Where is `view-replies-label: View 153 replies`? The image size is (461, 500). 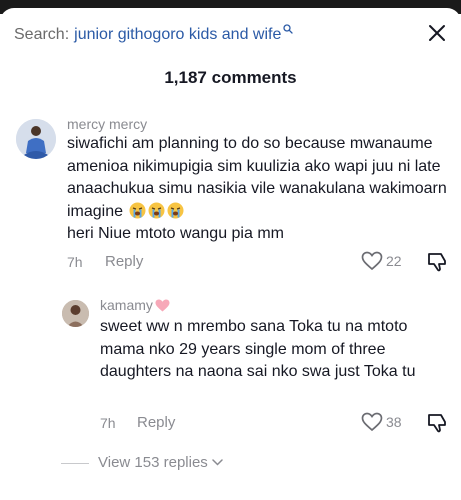
view-replies-label: View 153 replies is located at coordinates (153, 462).